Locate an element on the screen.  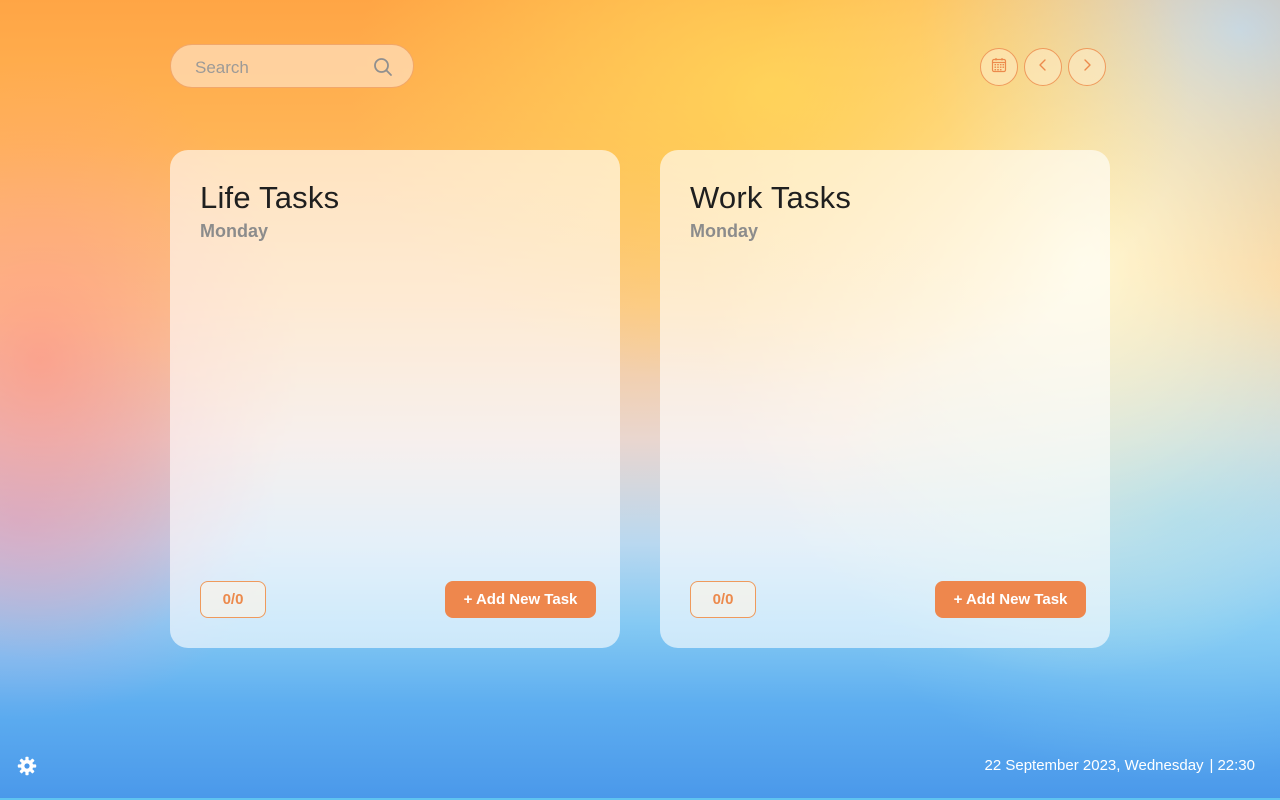
card-title: Life Tasks is located at coordinates (270, 197).